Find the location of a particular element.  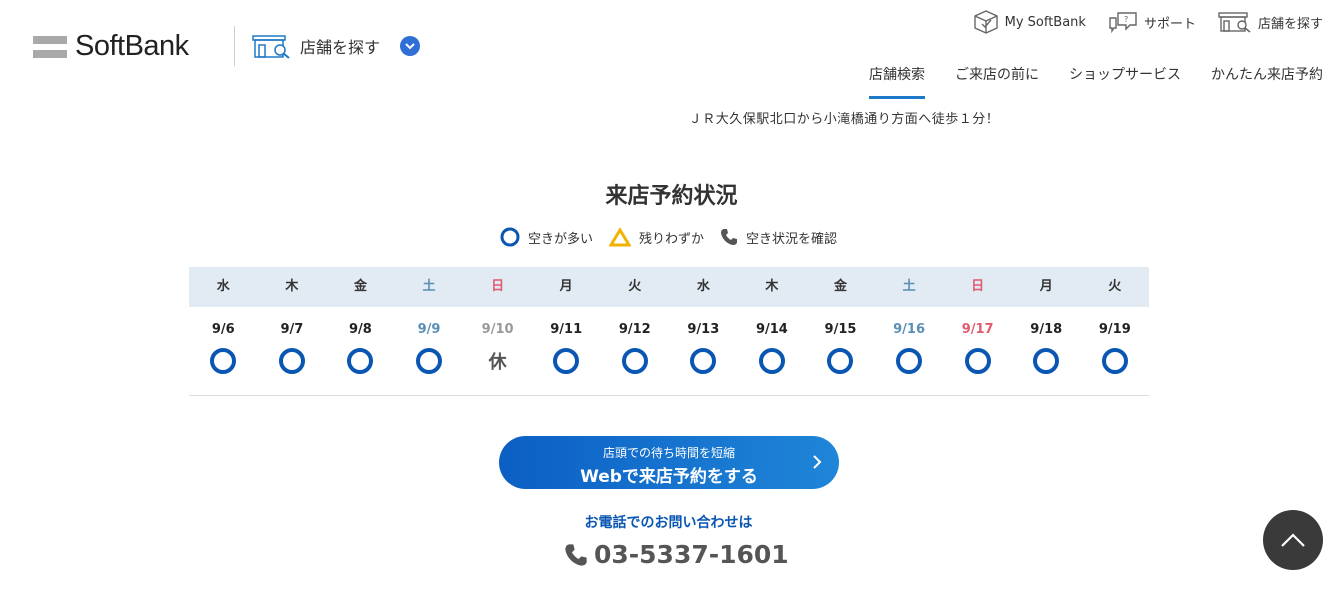

softbank-logo: SoftBank is located at coordinates (111, 46).